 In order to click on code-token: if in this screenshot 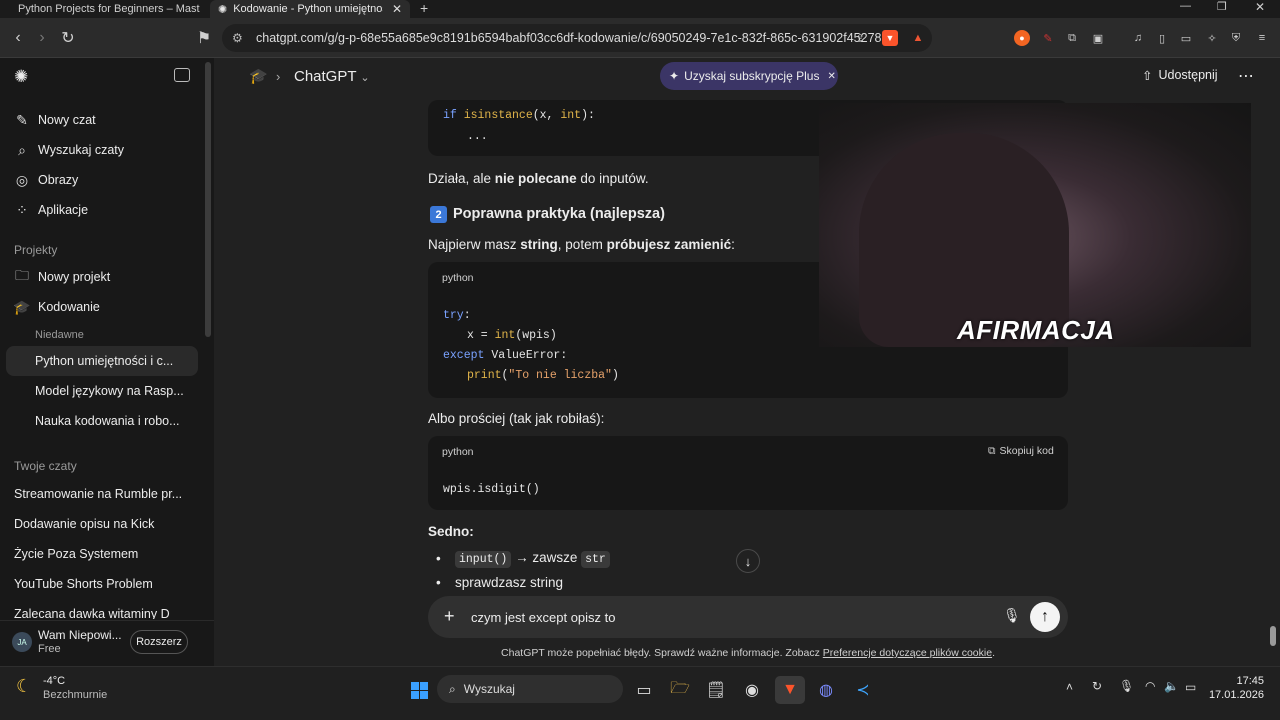, I will do `click(453, 115)`.